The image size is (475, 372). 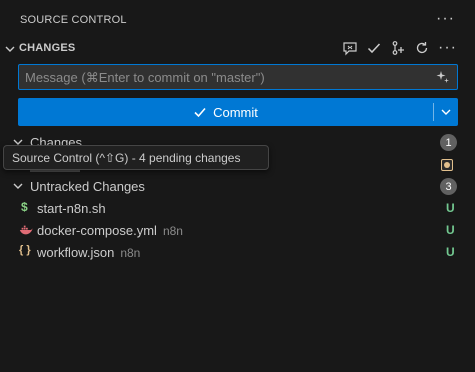 I want to click on file-row: $ start-n8n.sh U, so click(x=237, y=208).